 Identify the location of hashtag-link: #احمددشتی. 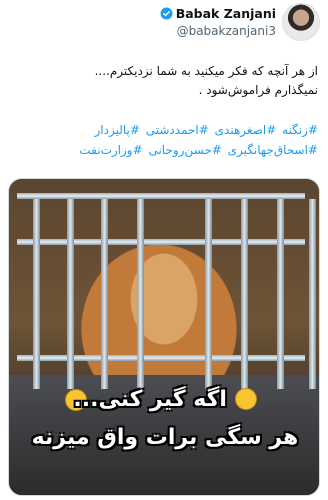
(177, 130).